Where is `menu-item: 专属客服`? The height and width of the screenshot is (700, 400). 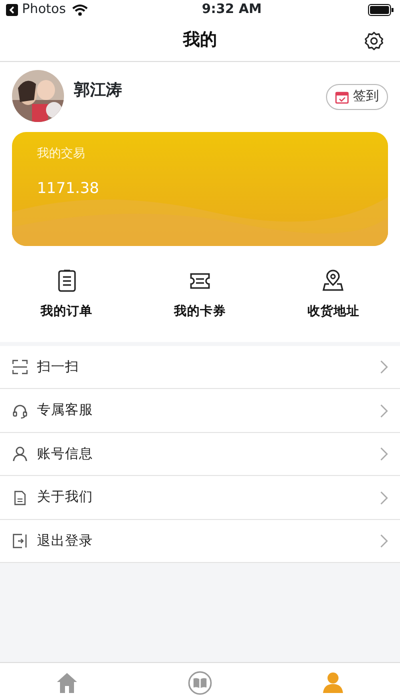 menu-item: 专属客服 is located at coordinates (200, 411).